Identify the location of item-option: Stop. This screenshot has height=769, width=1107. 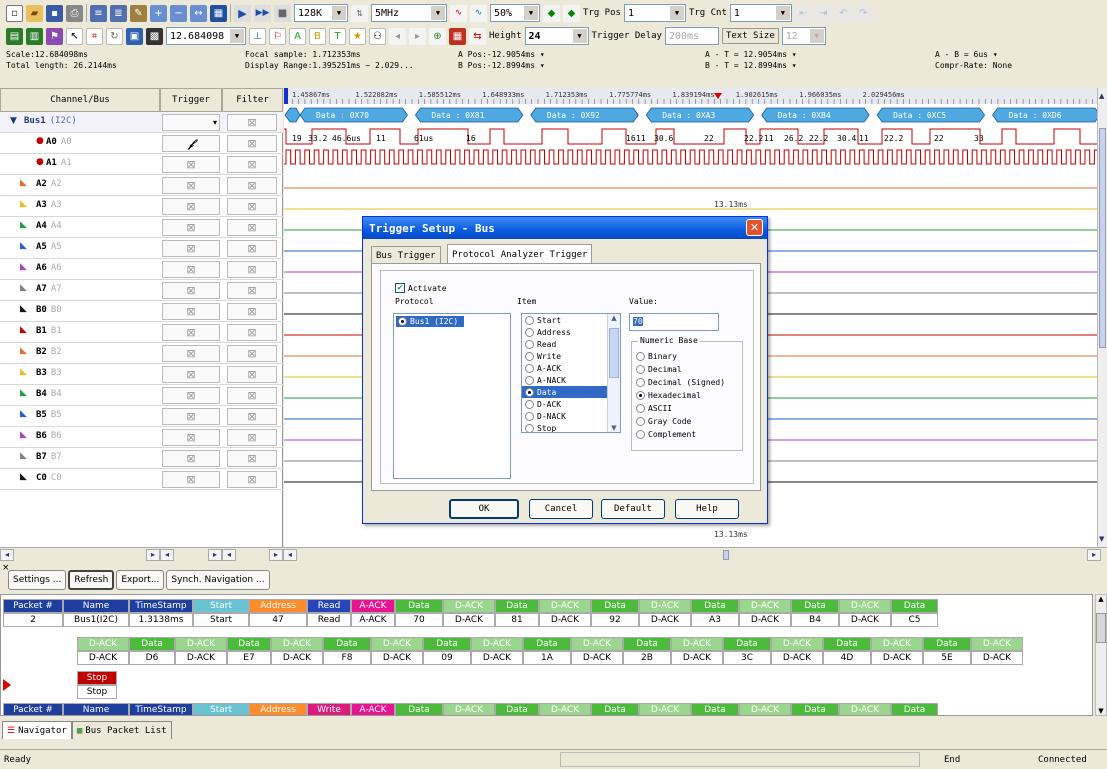
(571, 427).